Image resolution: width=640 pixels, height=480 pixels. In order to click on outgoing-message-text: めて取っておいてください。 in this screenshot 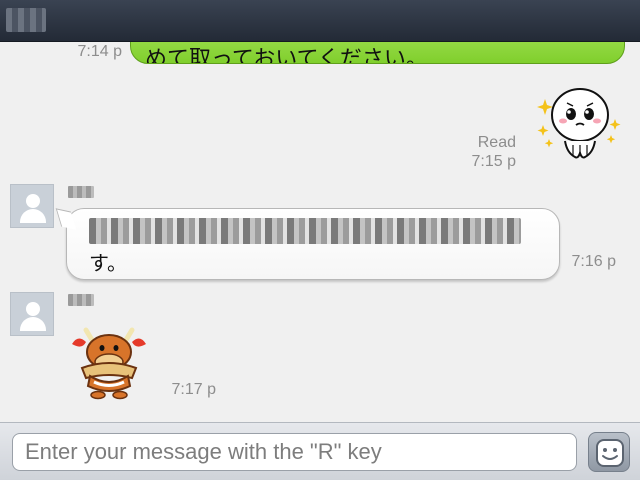, I will do `click(286, 55)`.